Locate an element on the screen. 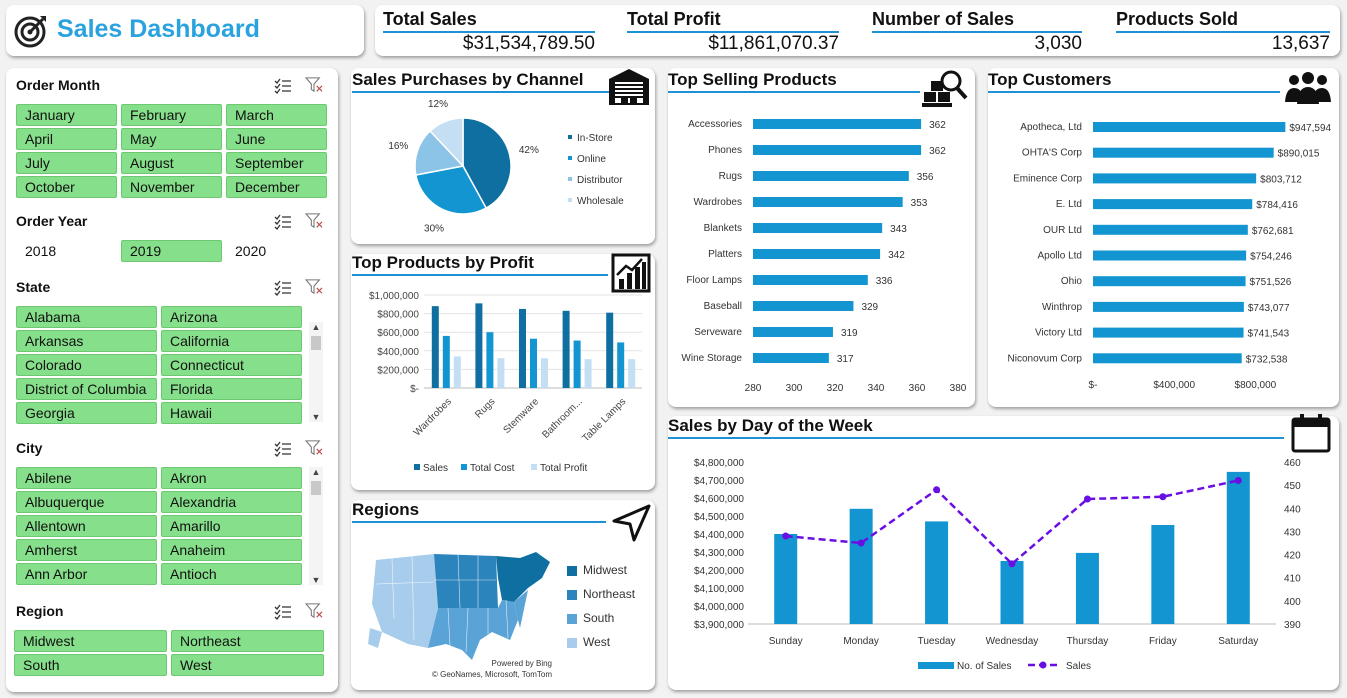 The height and width of the screenshot is (698, 1347). customers-data-label: $743,077 is located at coordinates (1269, 308).